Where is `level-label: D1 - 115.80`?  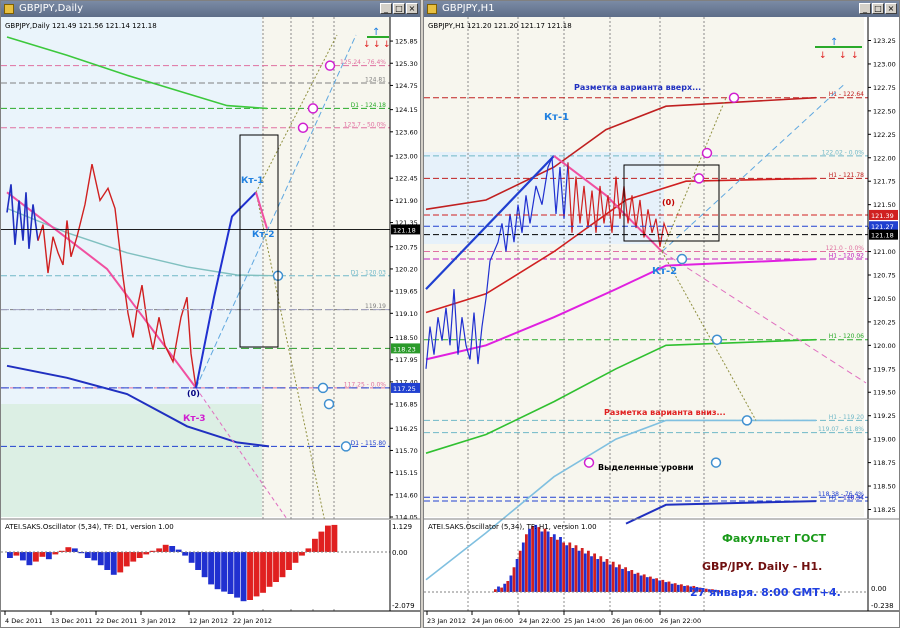
level-label: D1 - 115.80 is located at coordinates (369, 443).